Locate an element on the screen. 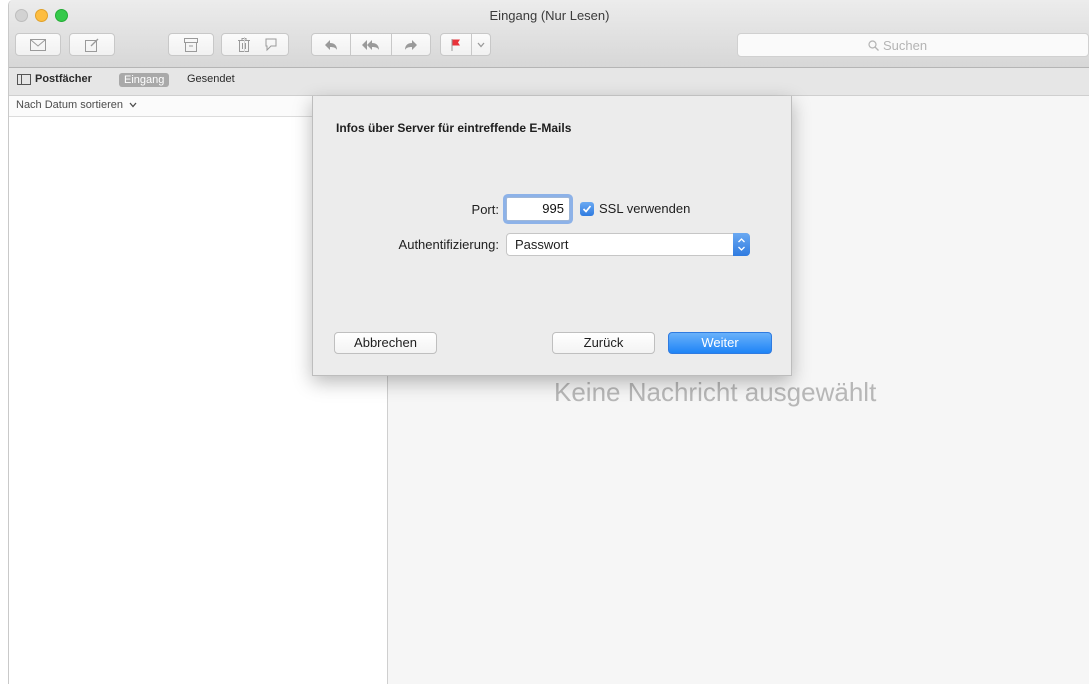  reply-button is located at coordinates (331, 44).